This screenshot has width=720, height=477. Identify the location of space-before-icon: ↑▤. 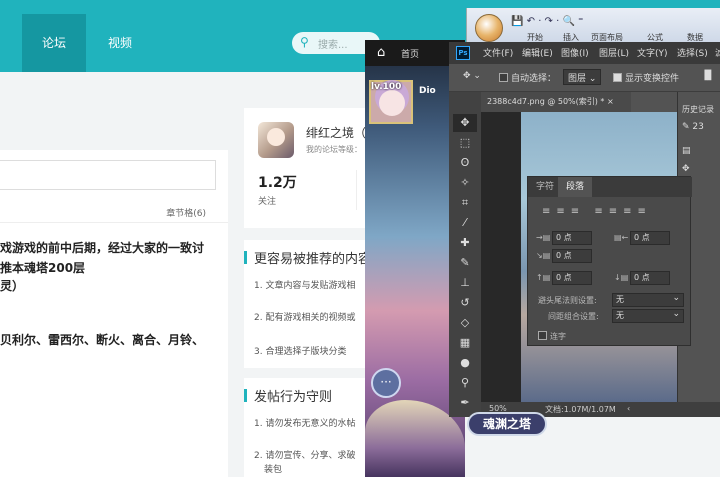
(543, 277).